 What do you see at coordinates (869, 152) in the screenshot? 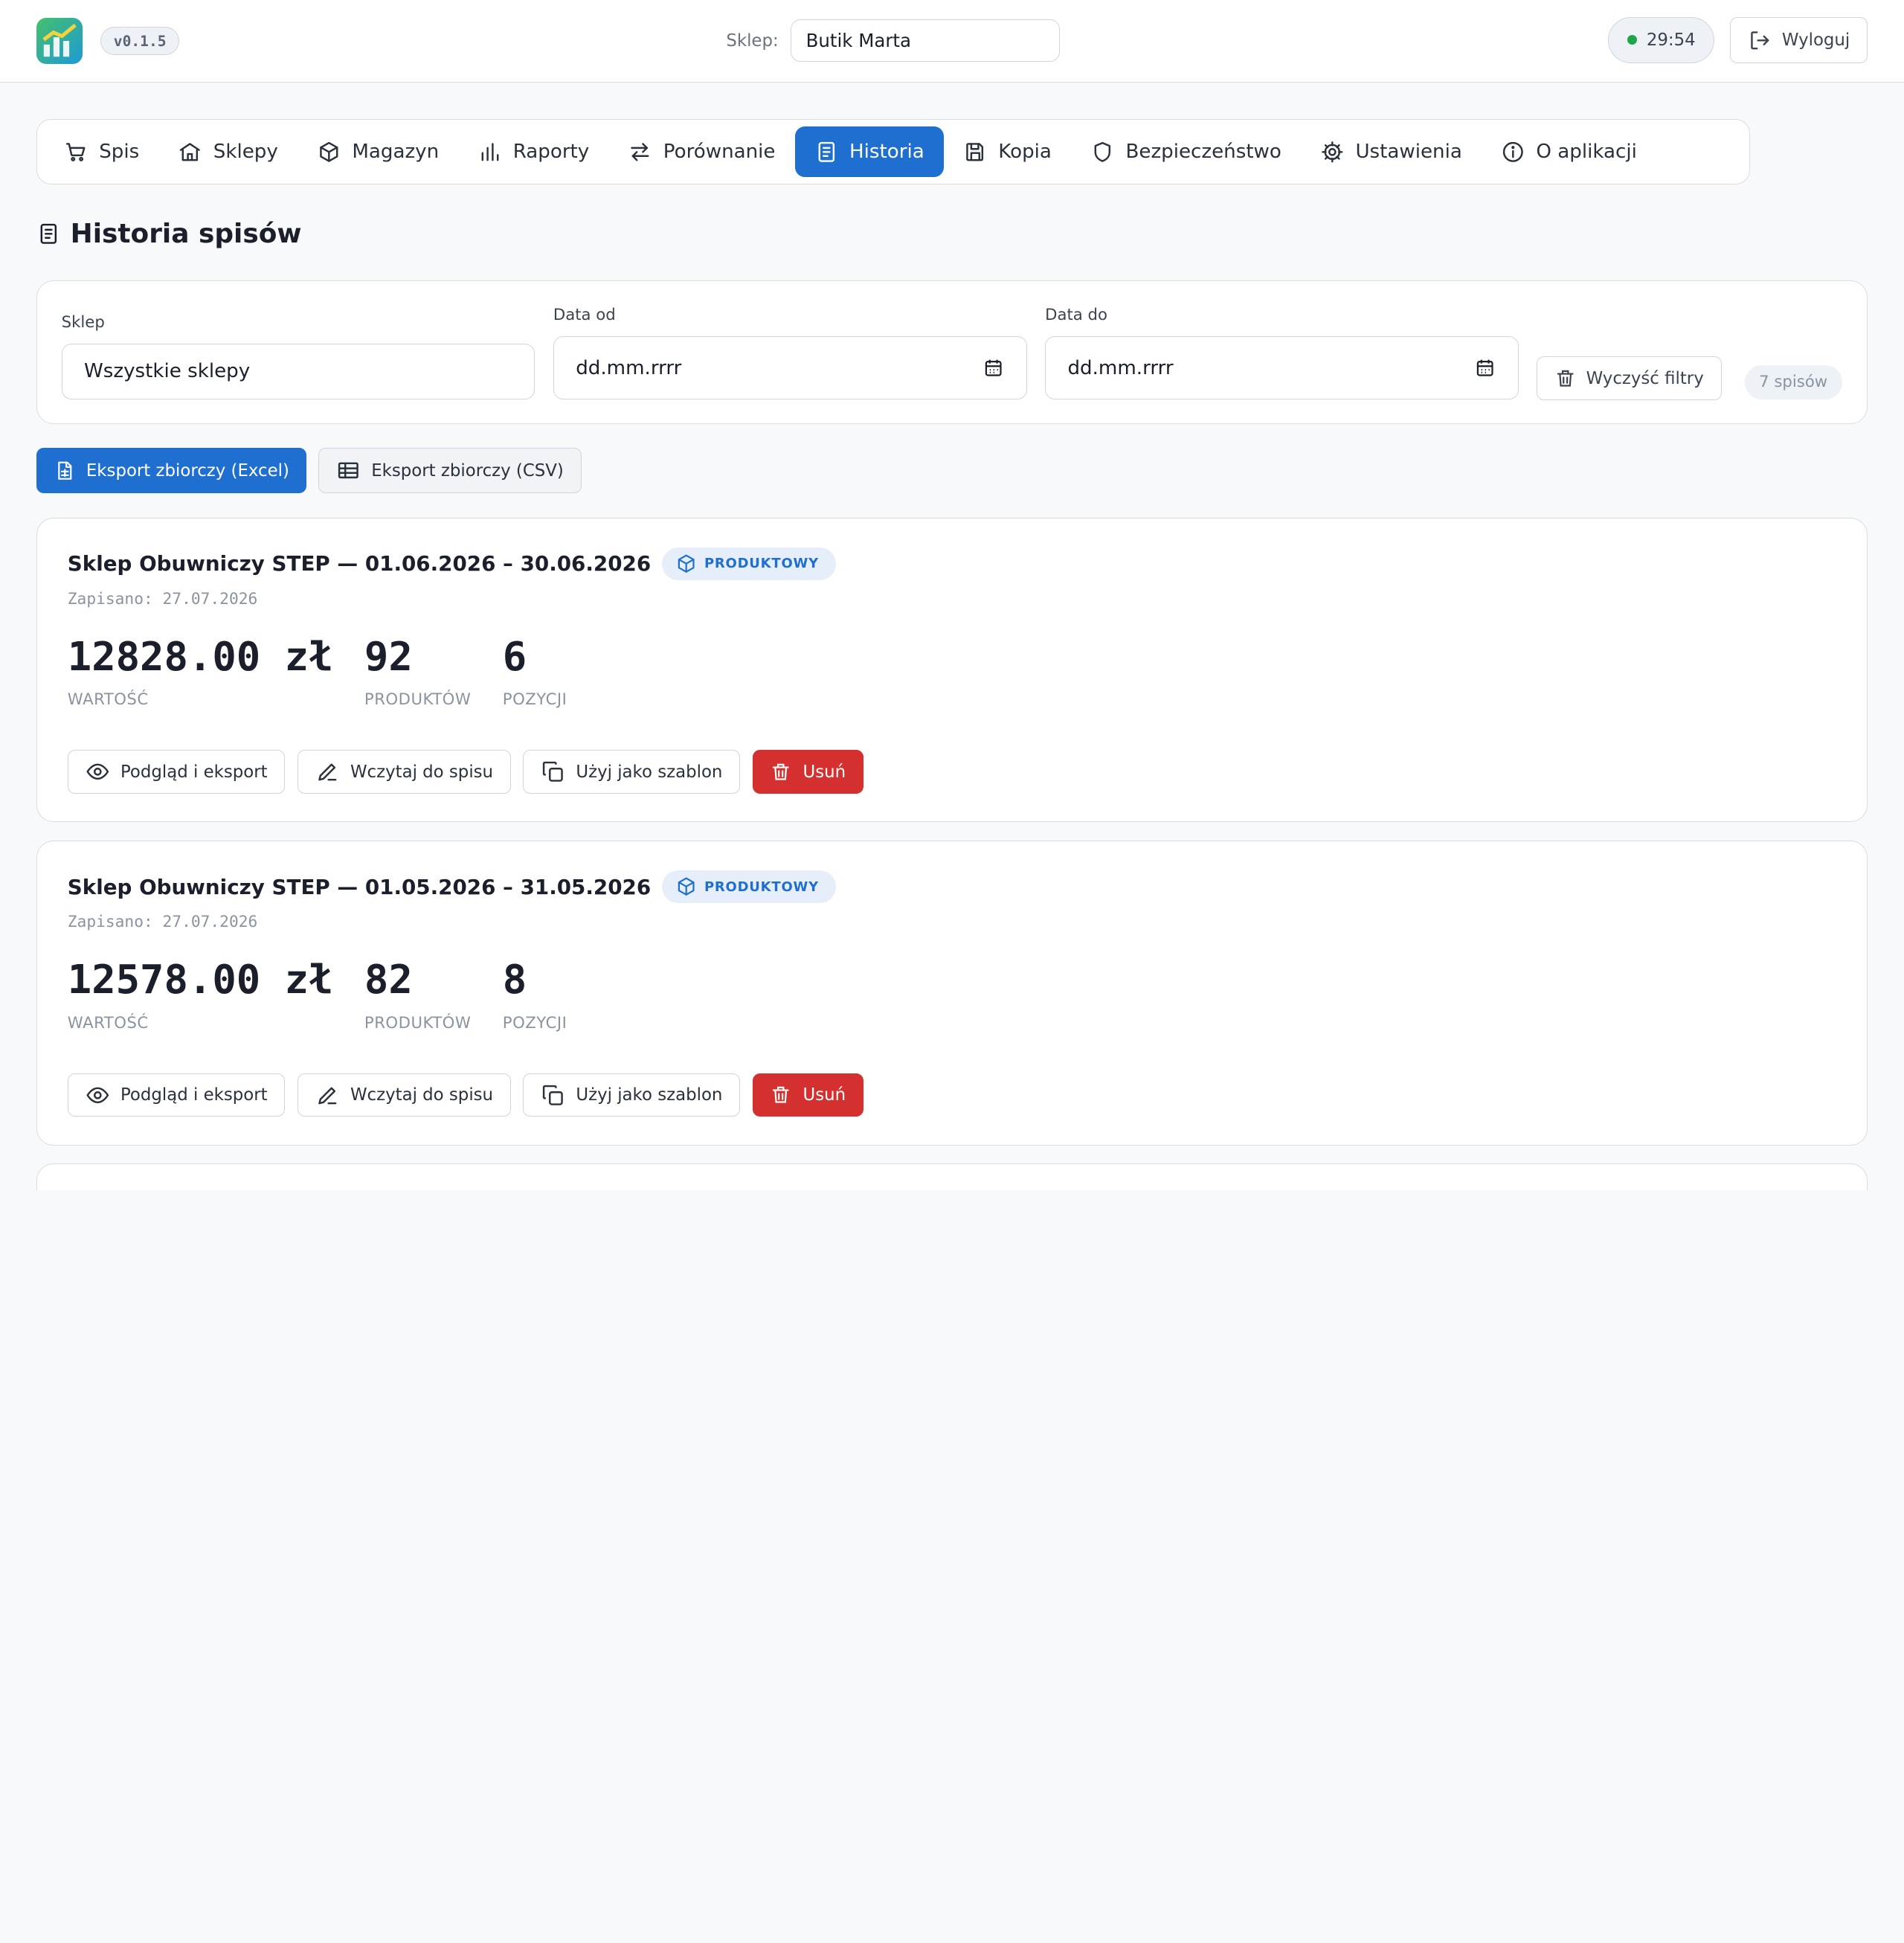
I see `nav-item-historia: Historia` at bounding box center [869, 152].